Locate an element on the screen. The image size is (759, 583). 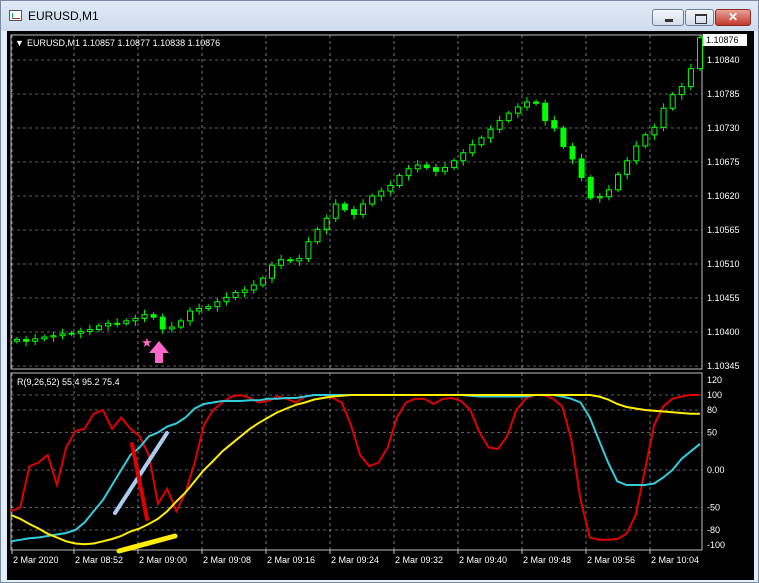
indicator-tick-label: 0.00 is located at coordinates (716, 470).